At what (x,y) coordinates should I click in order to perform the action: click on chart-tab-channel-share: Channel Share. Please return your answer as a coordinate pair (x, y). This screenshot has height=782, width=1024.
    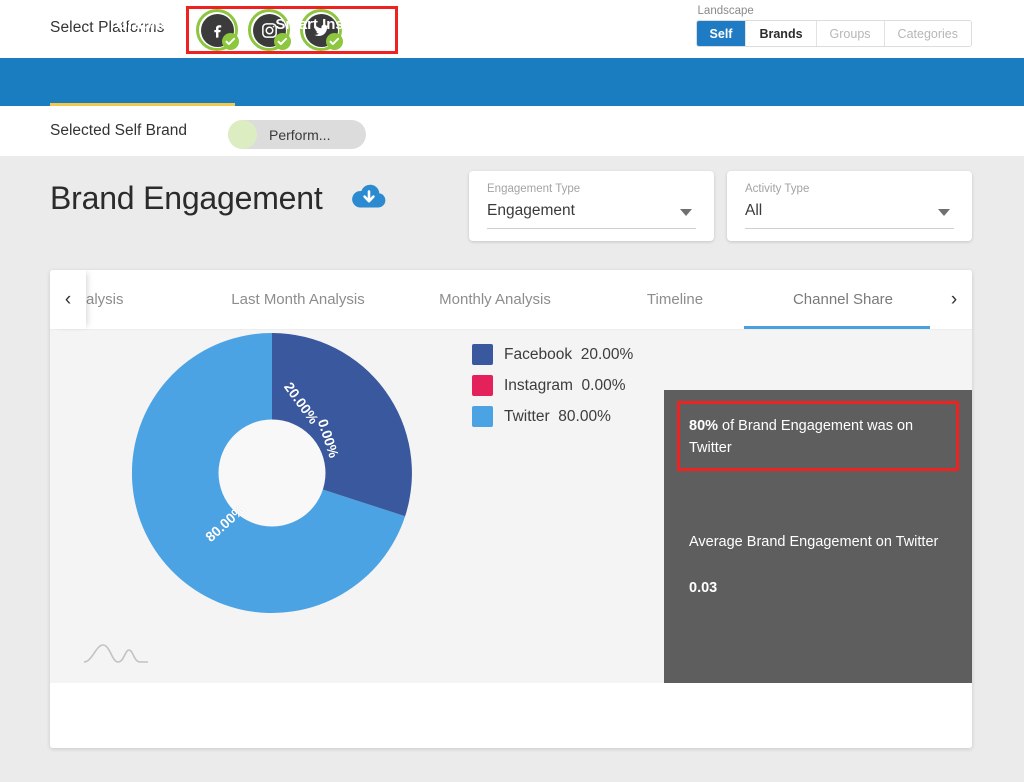
    Looking at the image, I should click on (843, 299).